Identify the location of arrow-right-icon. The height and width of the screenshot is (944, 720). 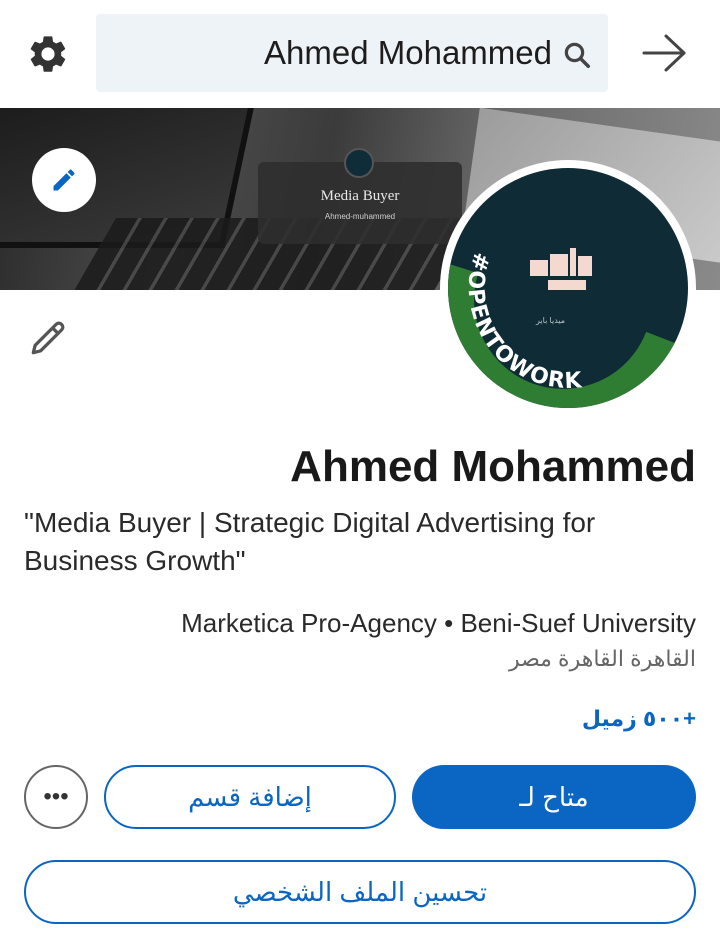
(665, 53).